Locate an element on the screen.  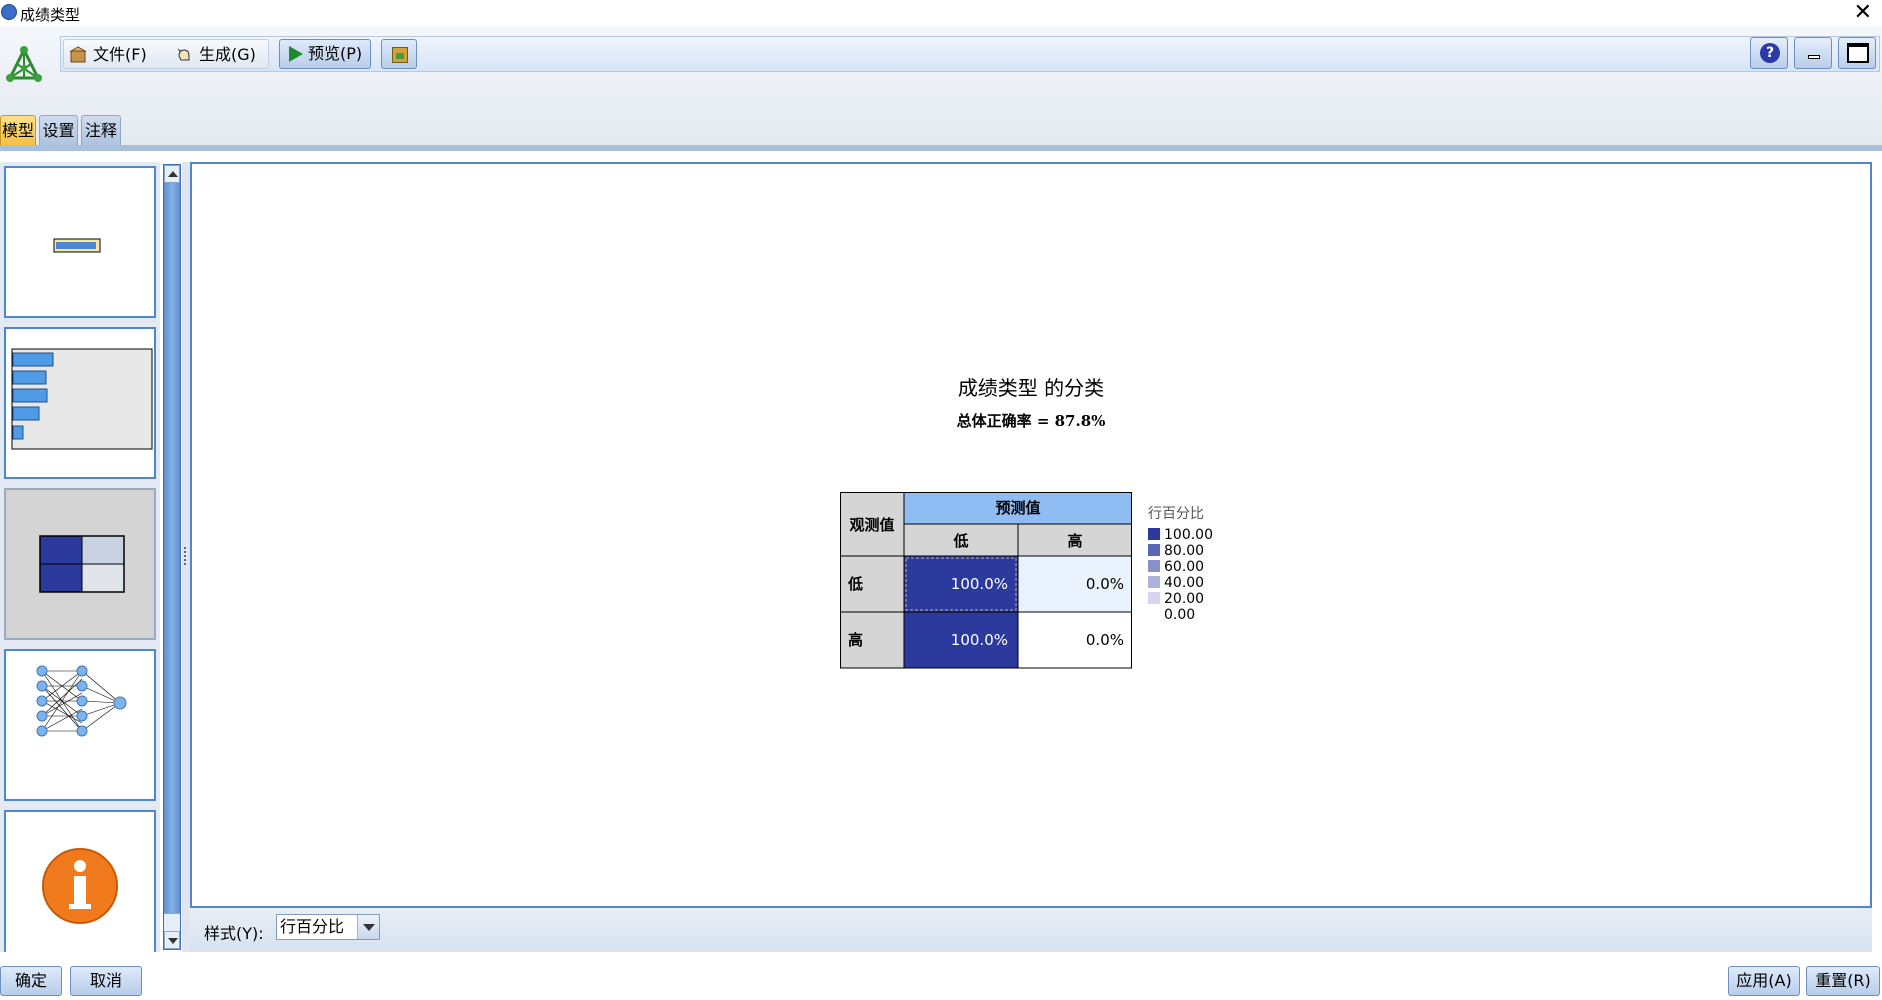
image-icon is located at coordinates (400, 55).